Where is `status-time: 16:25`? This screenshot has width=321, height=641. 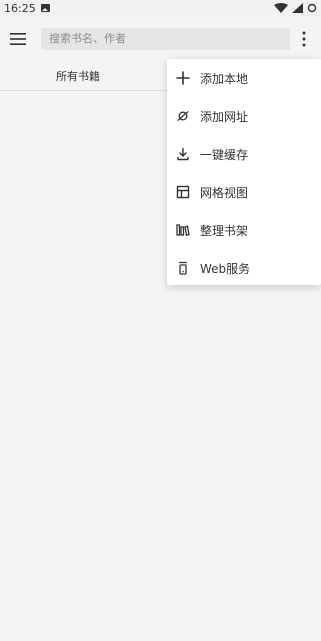
status-time: 16:25 is located at coordinates (20, 8).